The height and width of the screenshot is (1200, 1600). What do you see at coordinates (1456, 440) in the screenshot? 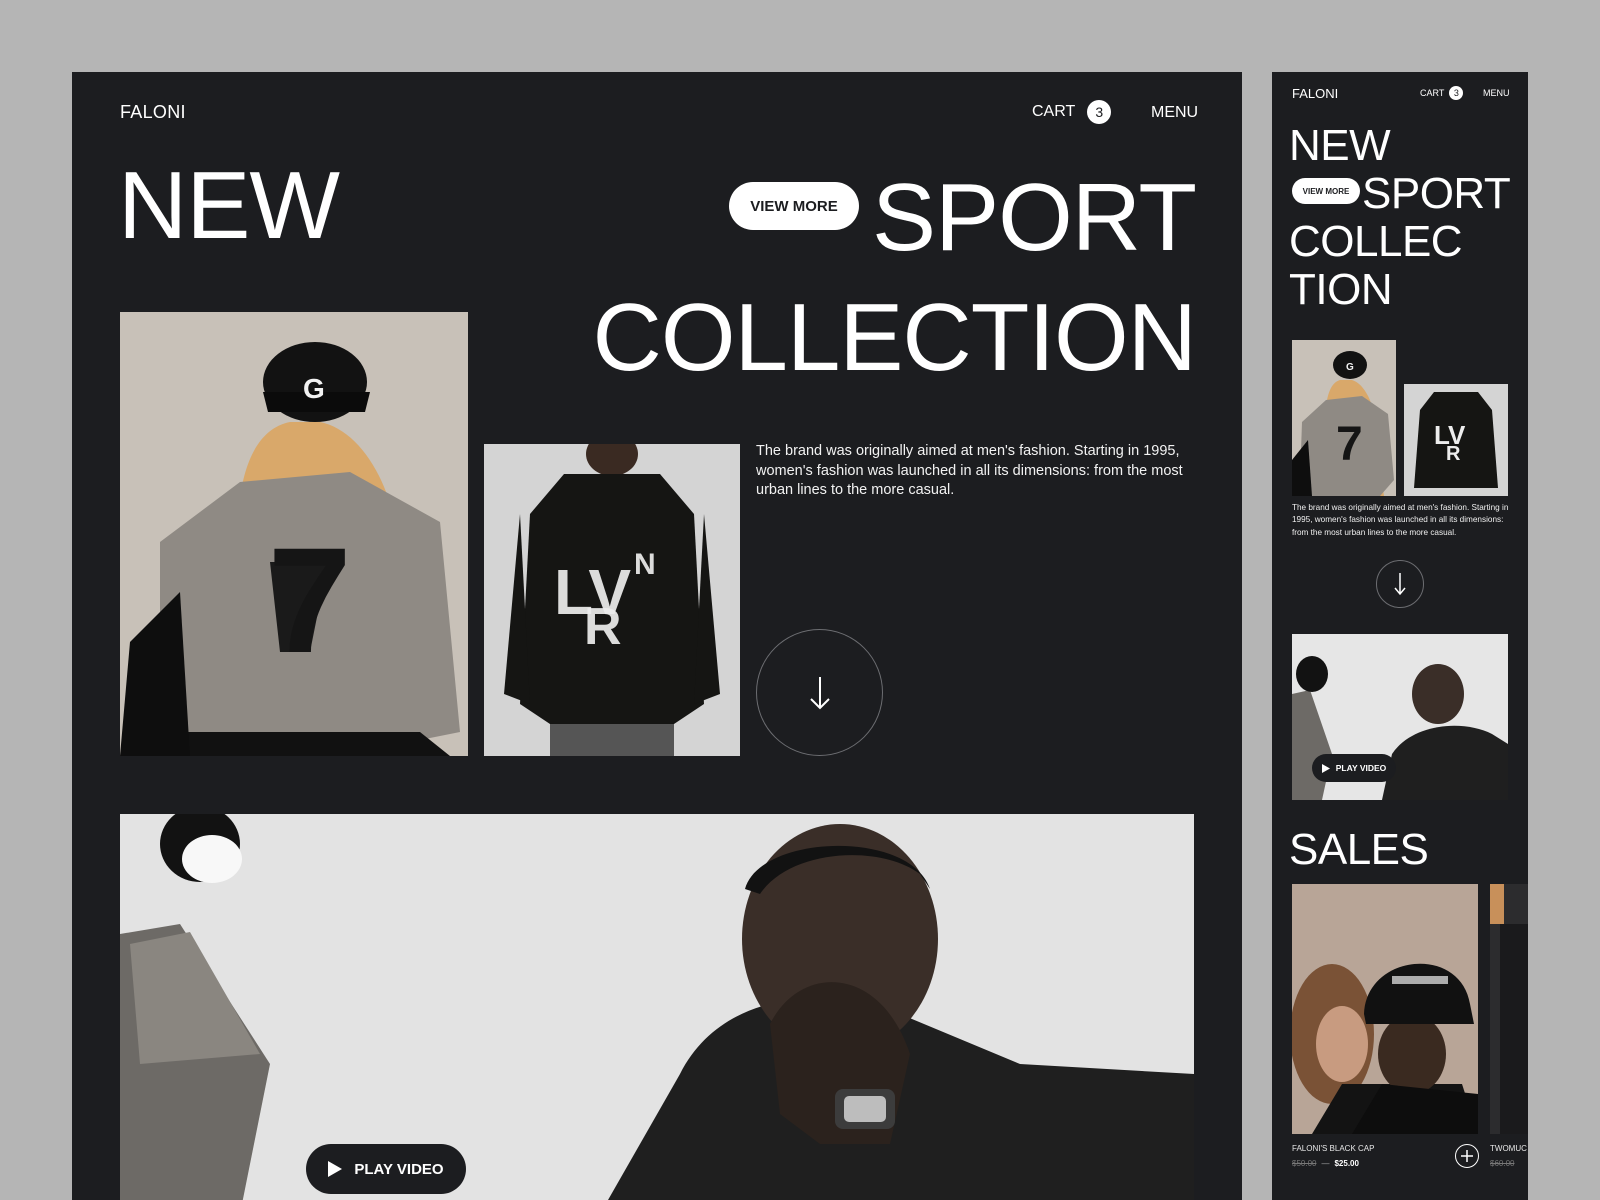
I see `mobile-sweater-photo: LV R` at bounding box center [1456, 440].